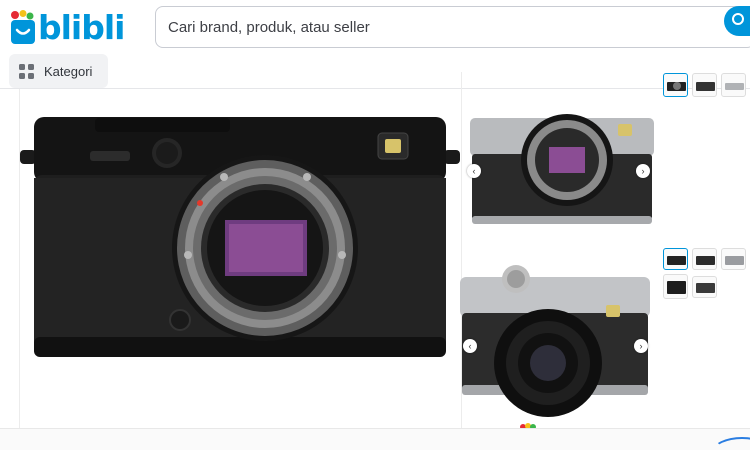  What do you see at coordinates (375, 88) in the screenshot?
I see `header-divider` at bounding box center [375, 88].